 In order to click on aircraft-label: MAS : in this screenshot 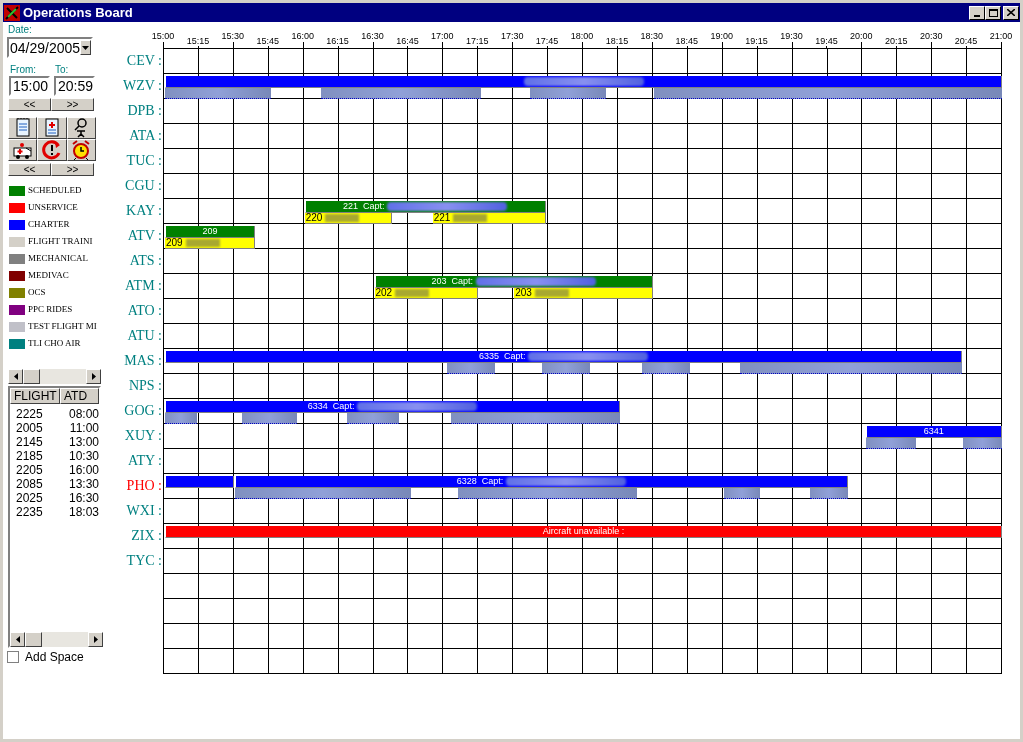, I will do `click(143, 360)`.